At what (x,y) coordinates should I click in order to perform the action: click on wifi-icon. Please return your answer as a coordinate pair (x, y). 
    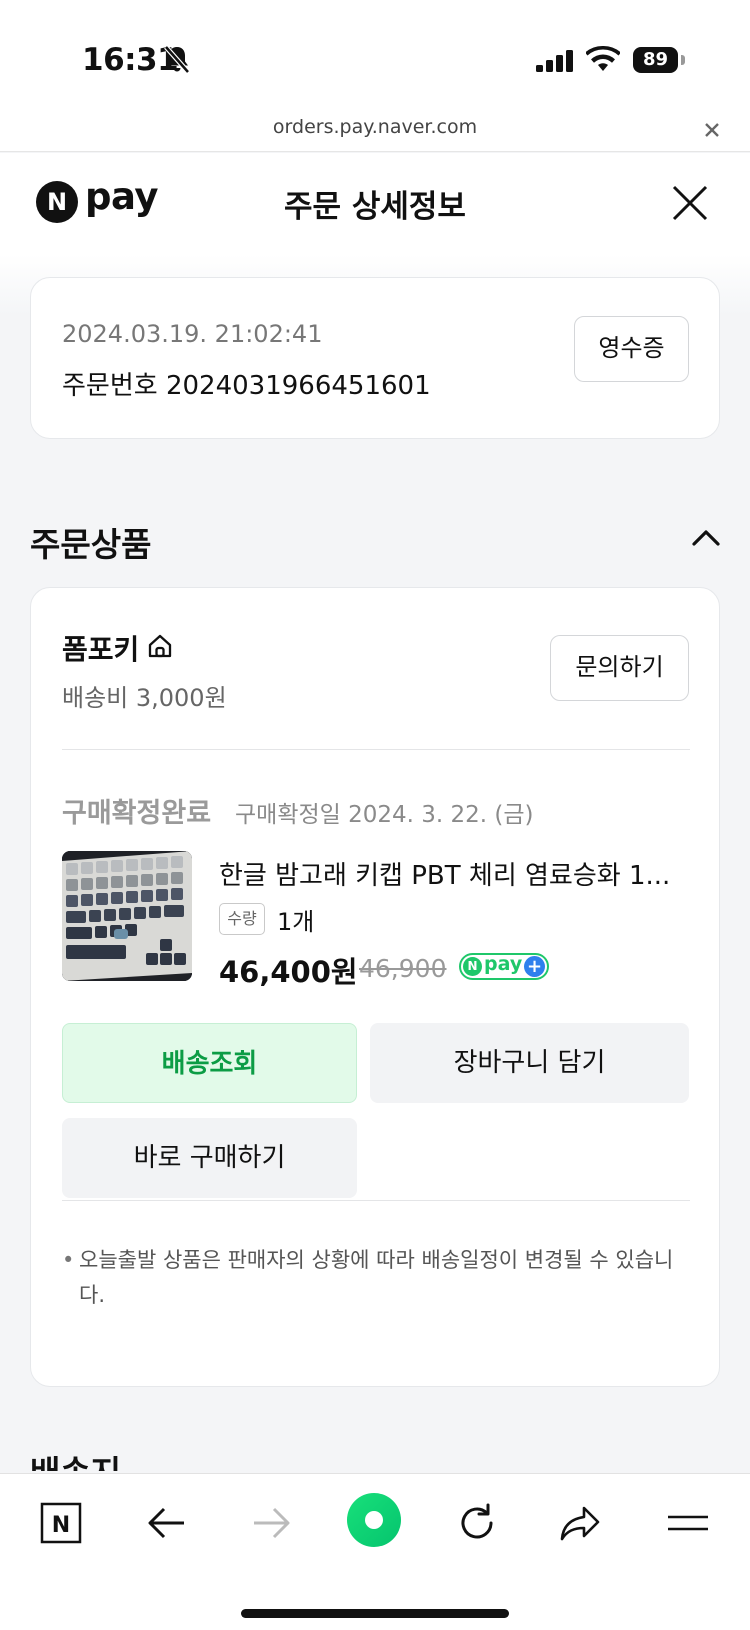
    Looking at the image, I should click on (603, 58).